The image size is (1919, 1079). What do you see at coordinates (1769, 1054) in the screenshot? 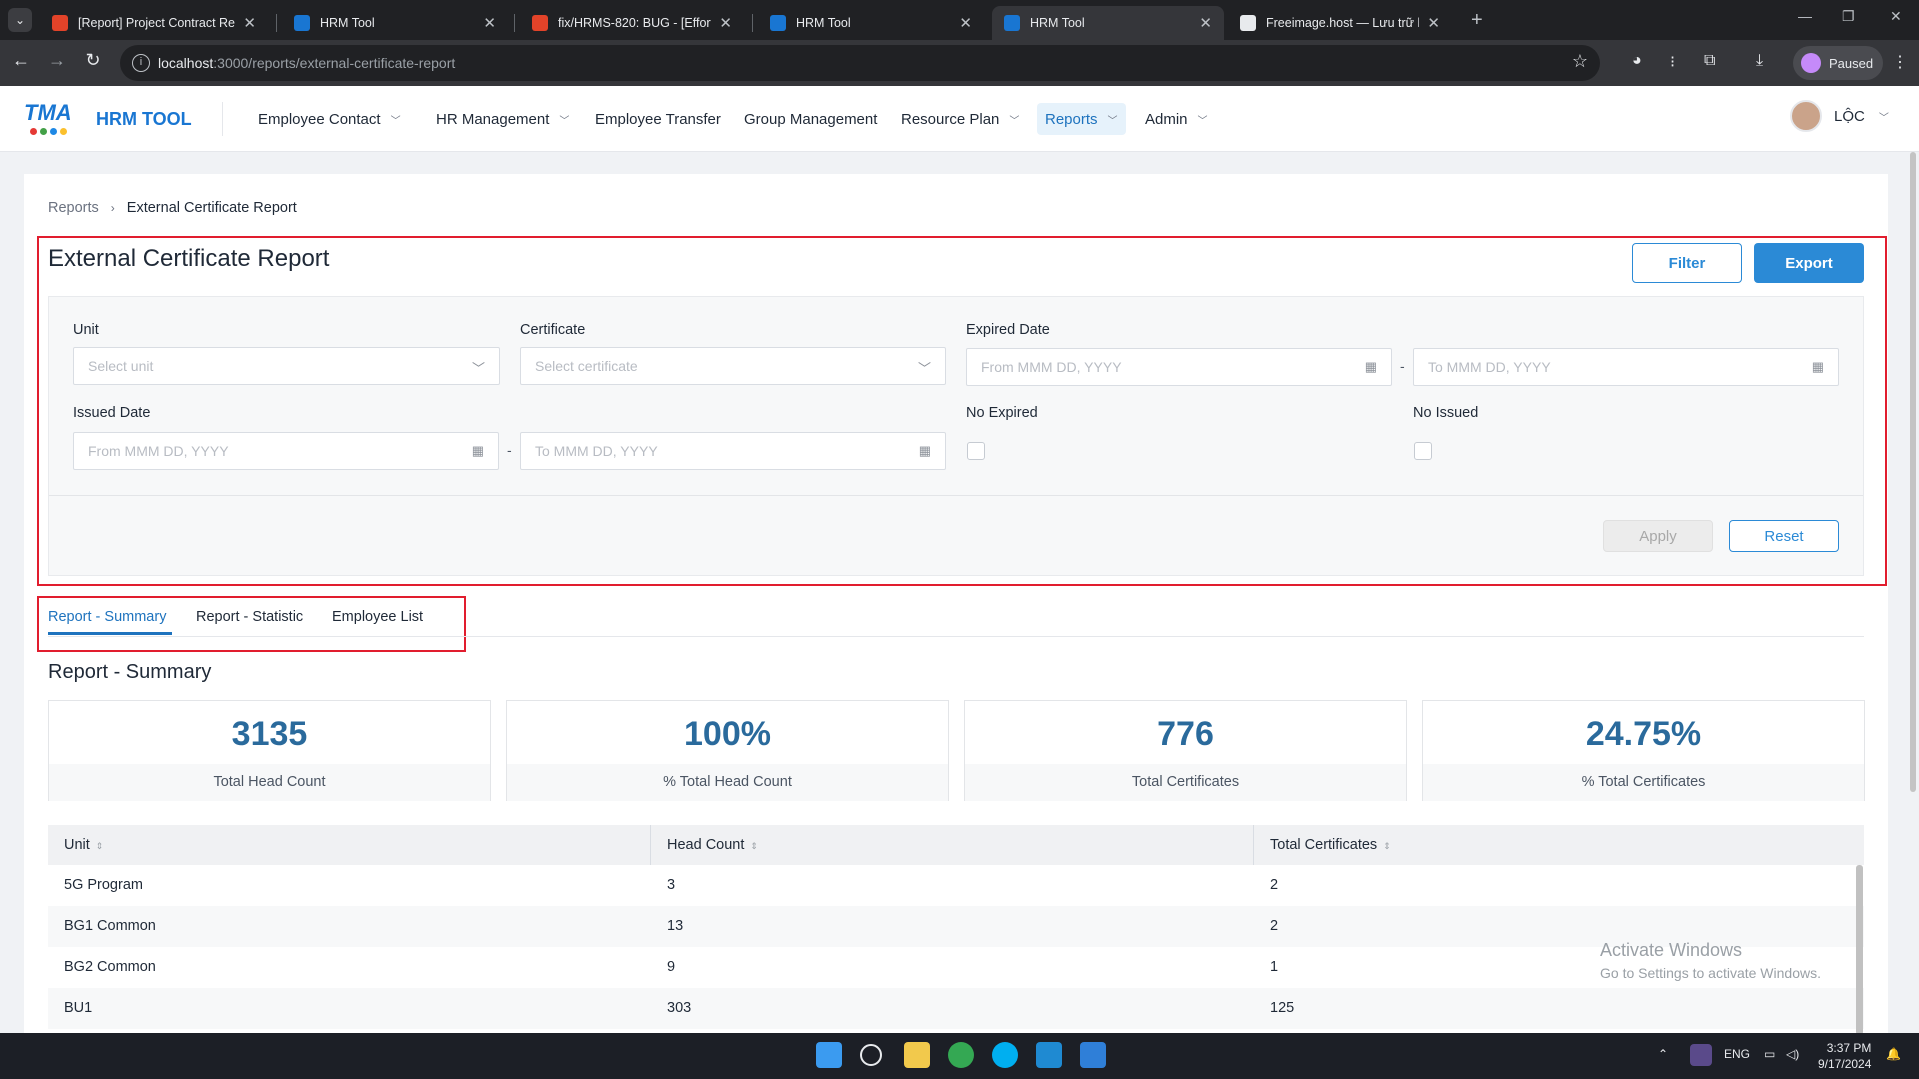
I see `network-icon: ▭` at bounding box center [1769, 1054].